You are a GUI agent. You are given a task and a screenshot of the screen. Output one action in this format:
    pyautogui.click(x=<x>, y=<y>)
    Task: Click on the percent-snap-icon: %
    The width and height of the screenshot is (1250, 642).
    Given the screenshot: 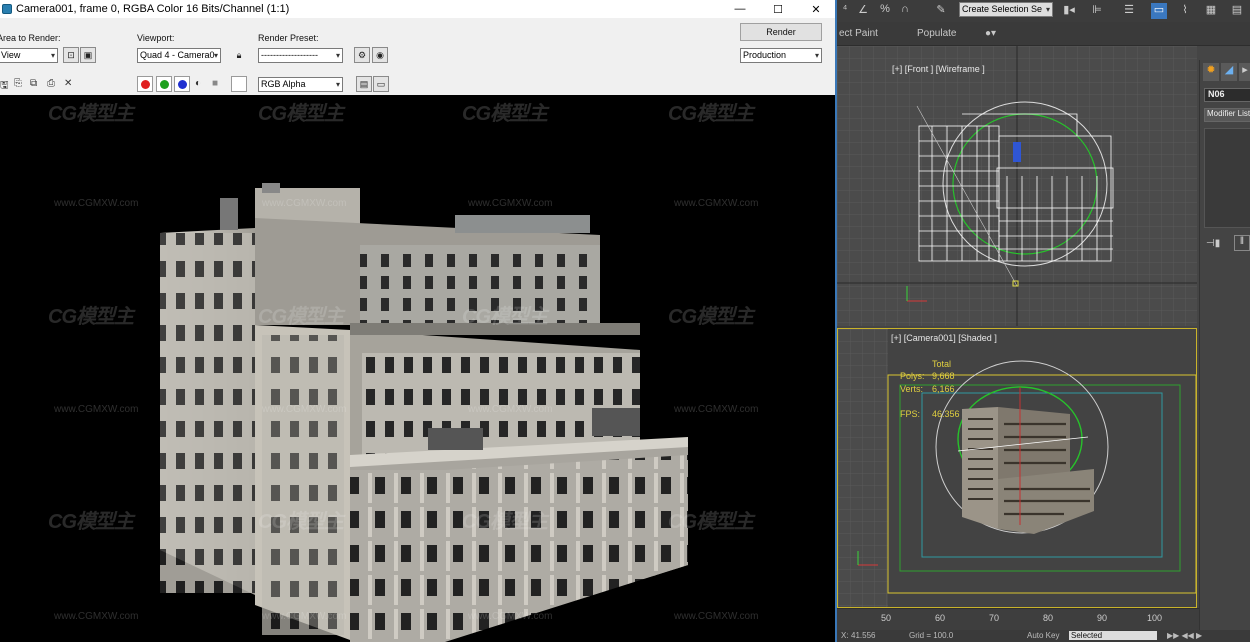 What is the action you would take?
    pyautogui.click(x=885, y=11)
    